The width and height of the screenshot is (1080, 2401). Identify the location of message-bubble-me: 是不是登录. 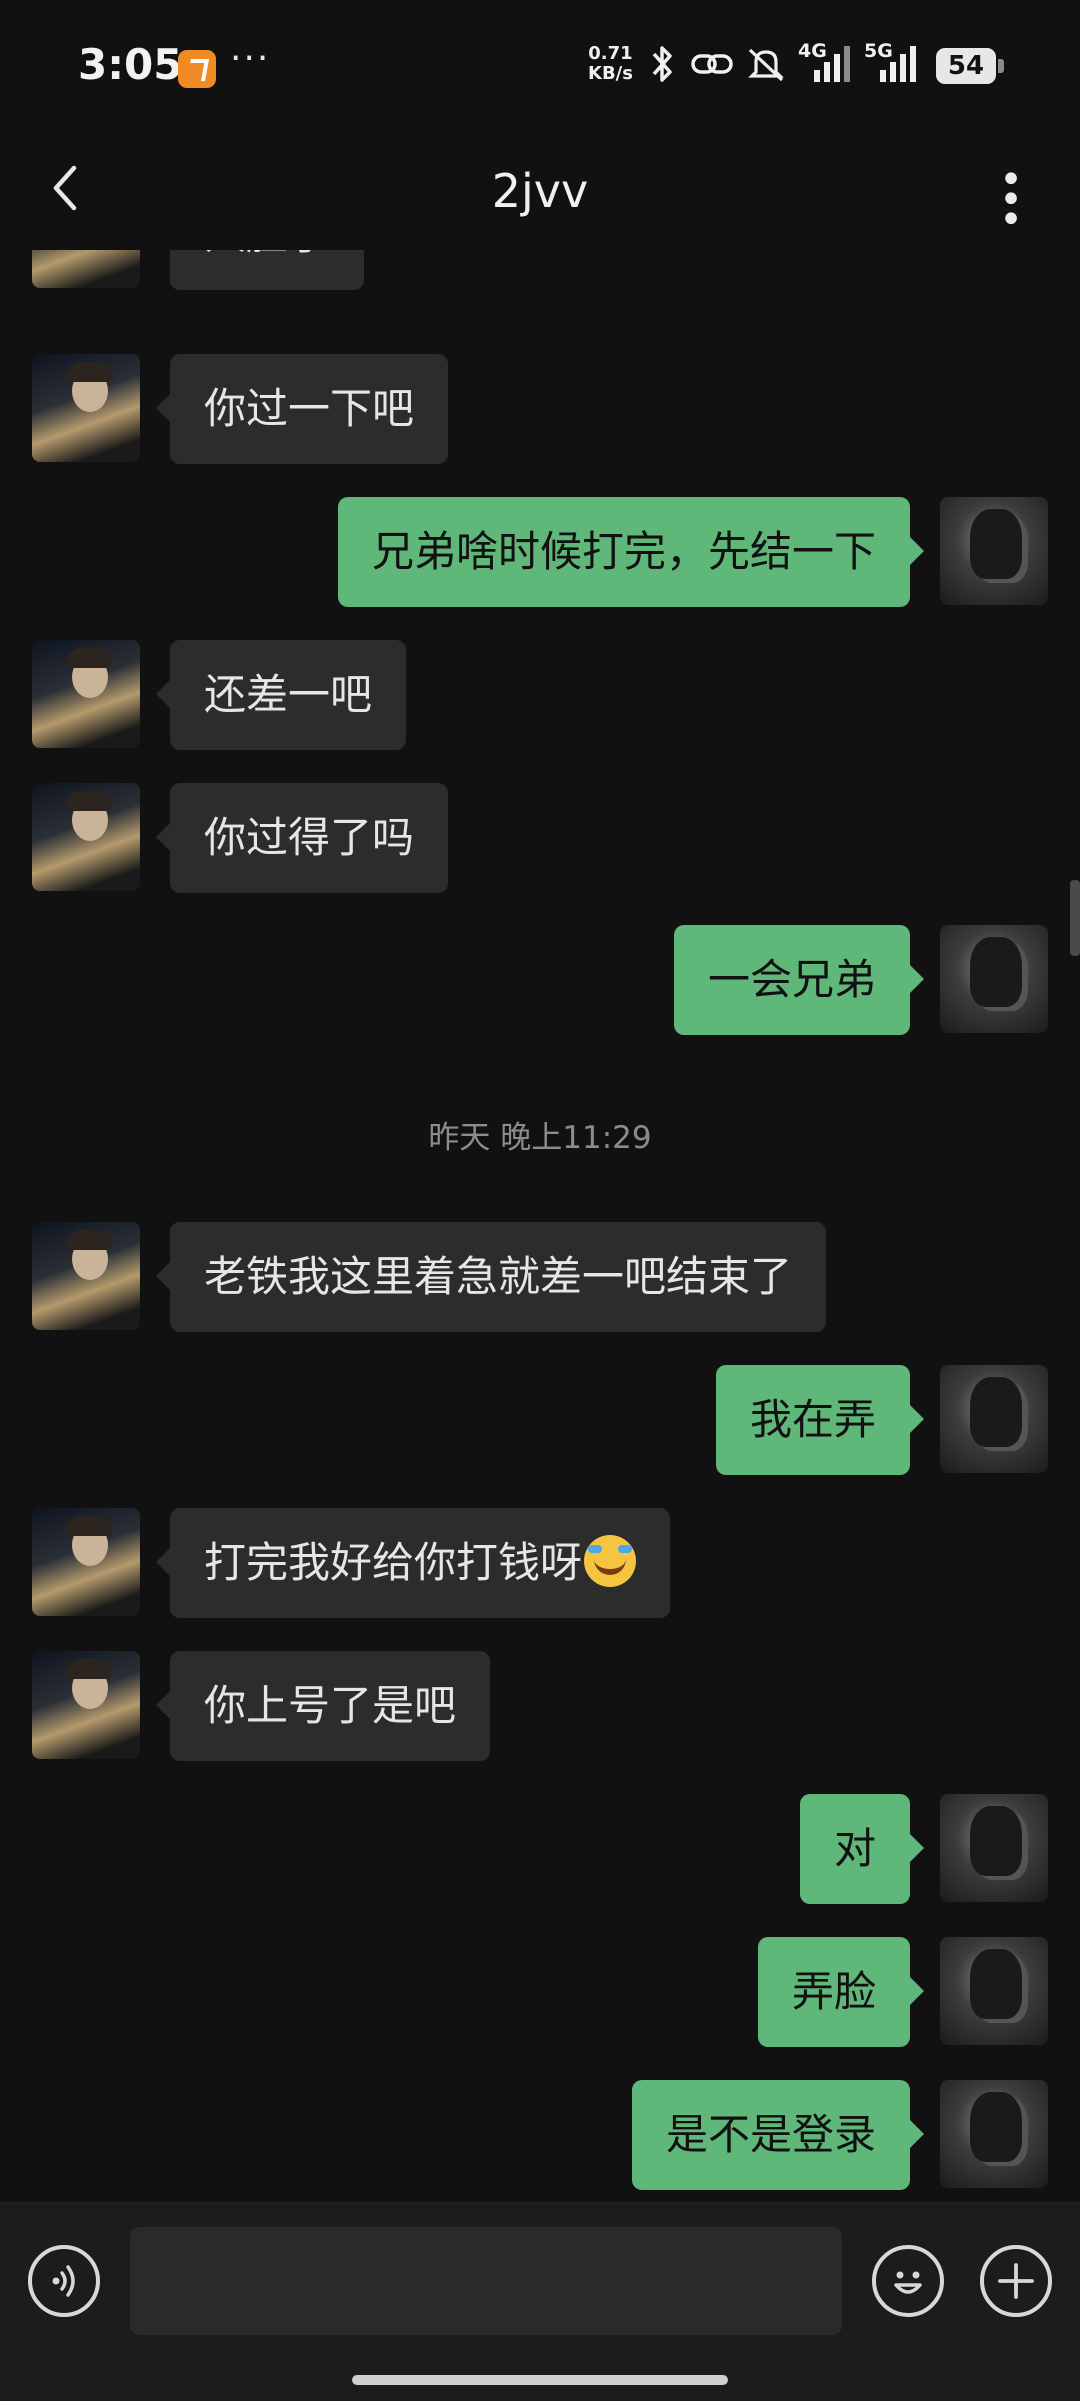
(778, 2135).